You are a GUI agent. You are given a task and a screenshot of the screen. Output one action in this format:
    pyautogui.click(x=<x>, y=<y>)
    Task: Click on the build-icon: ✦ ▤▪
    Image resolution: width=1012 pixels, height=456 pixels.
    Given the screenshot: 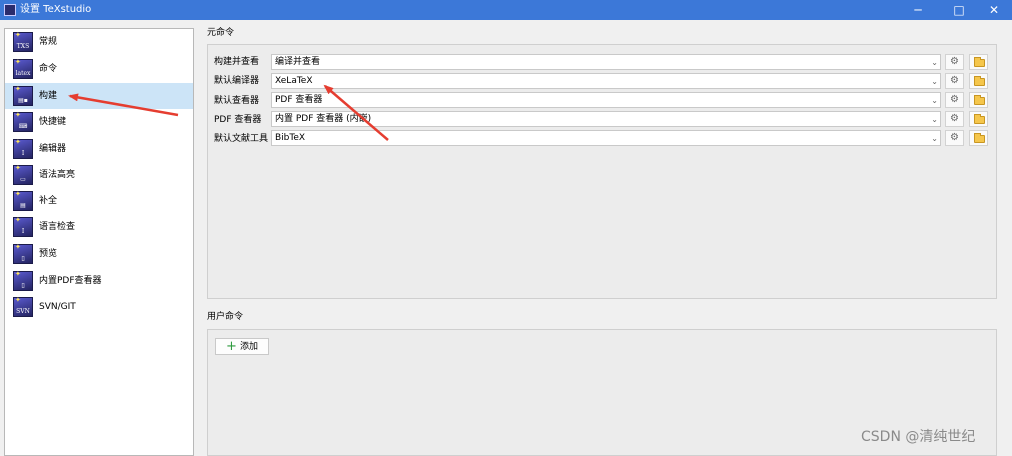 What is the action you would take?
    pyautogui.click(x=23, y=95)
    